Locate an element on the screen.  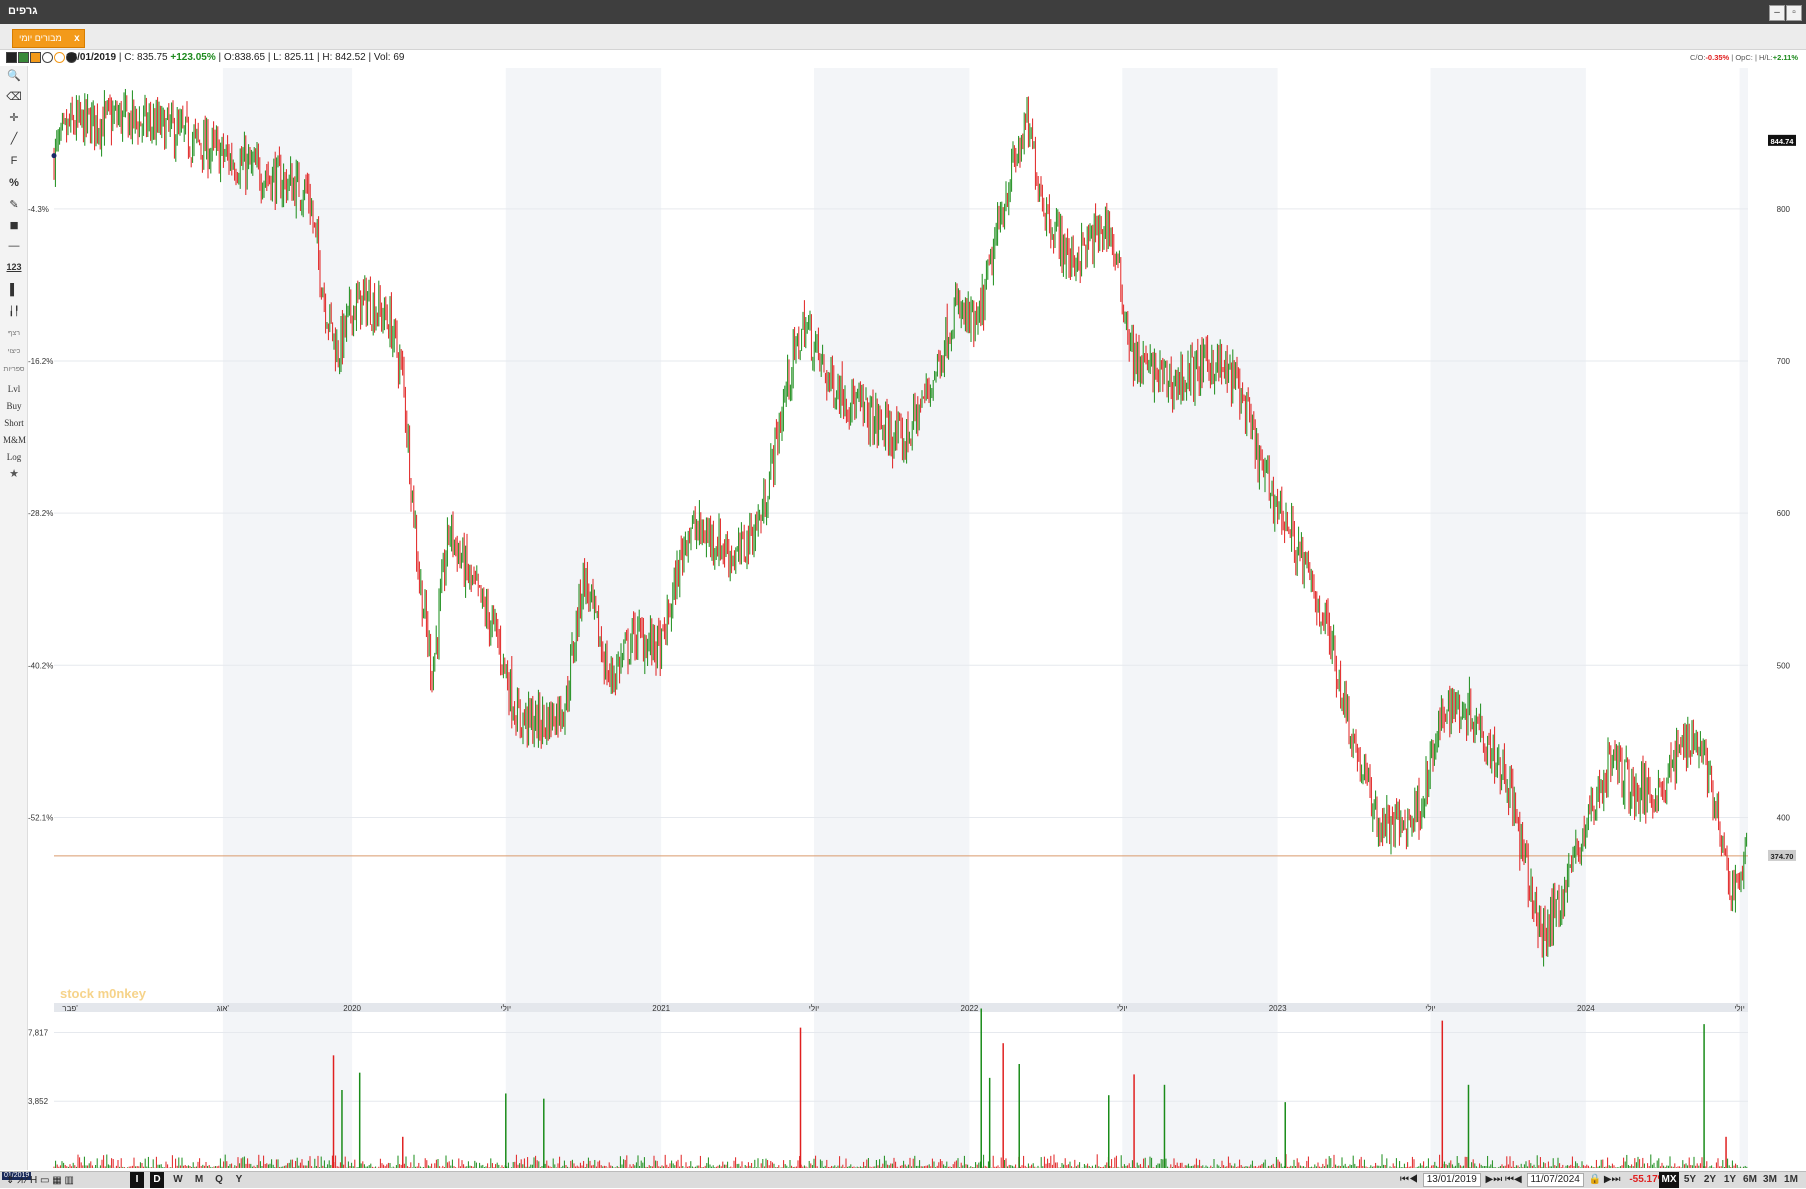
x-tick-label: 2021 is located at coordinates (661, 1008).